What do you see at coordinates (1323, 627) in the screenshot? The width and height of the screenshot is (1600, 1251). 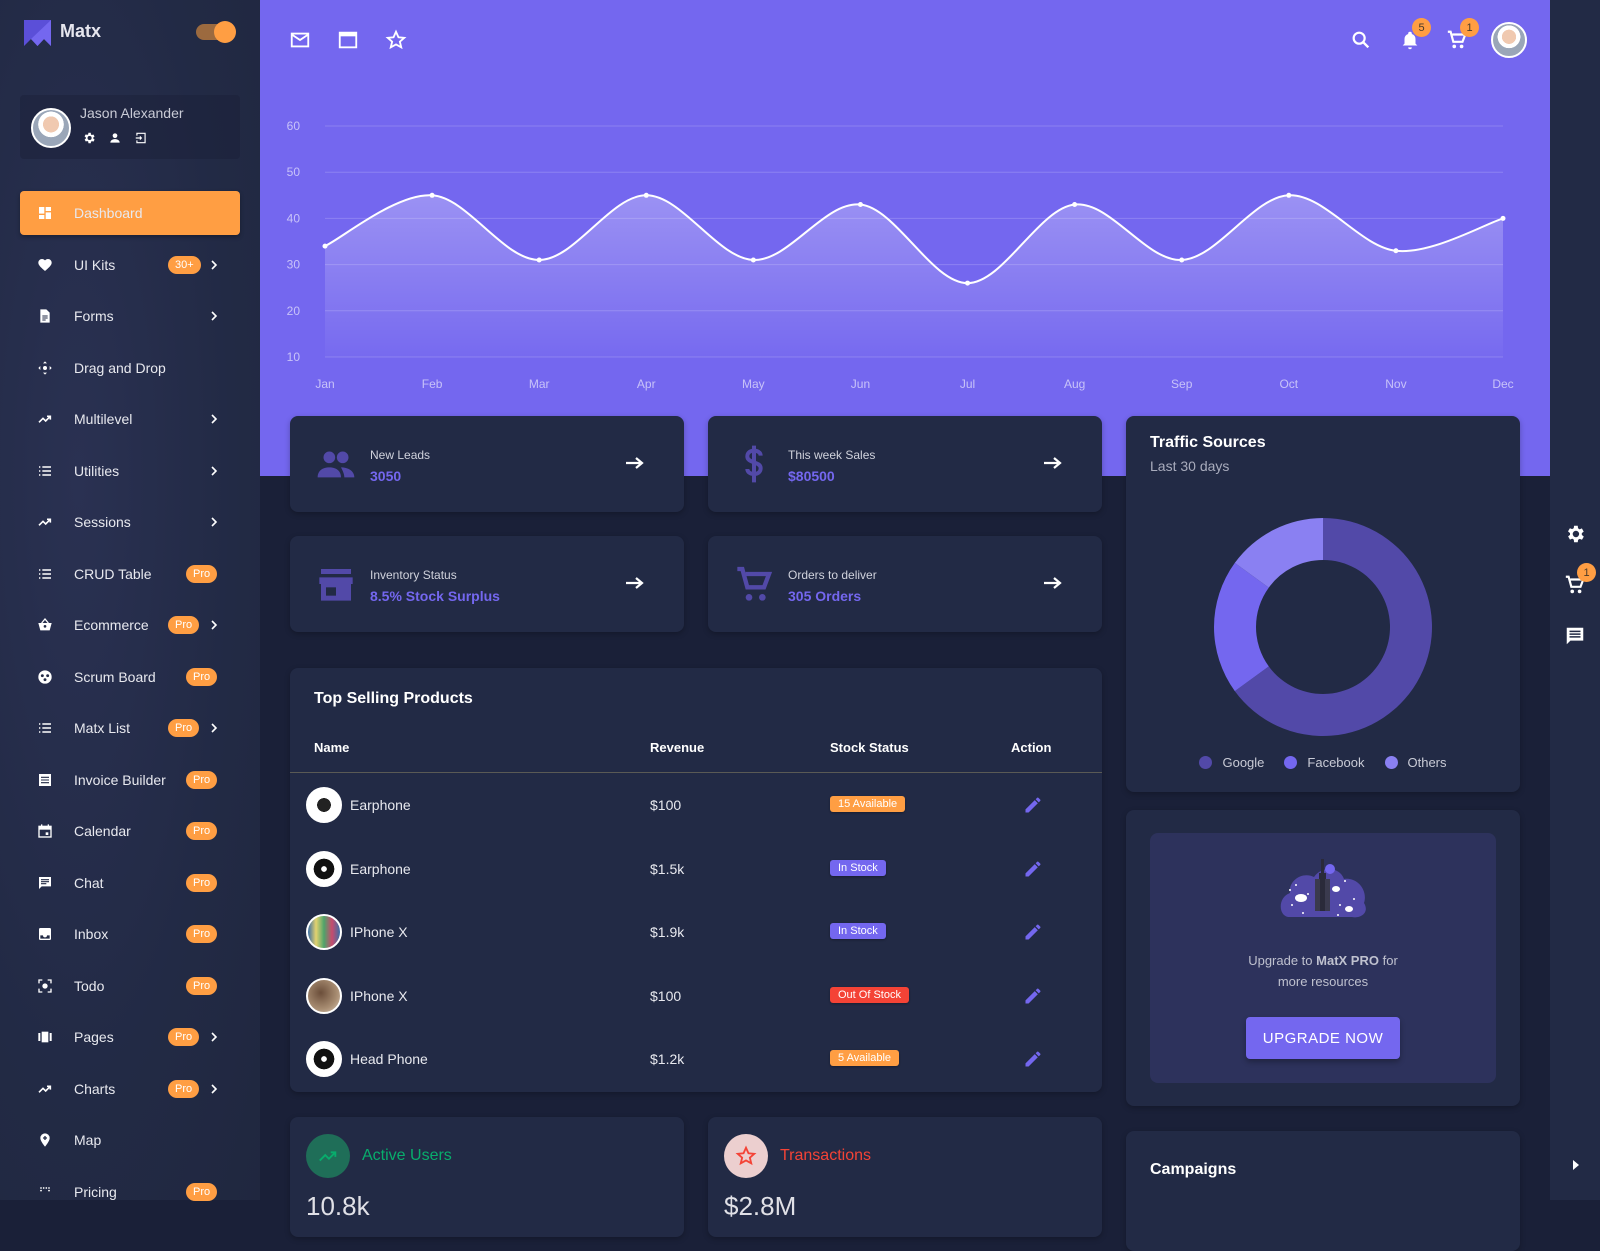 I see `traffic-donut-chart` at bounding box center [1323, 627].